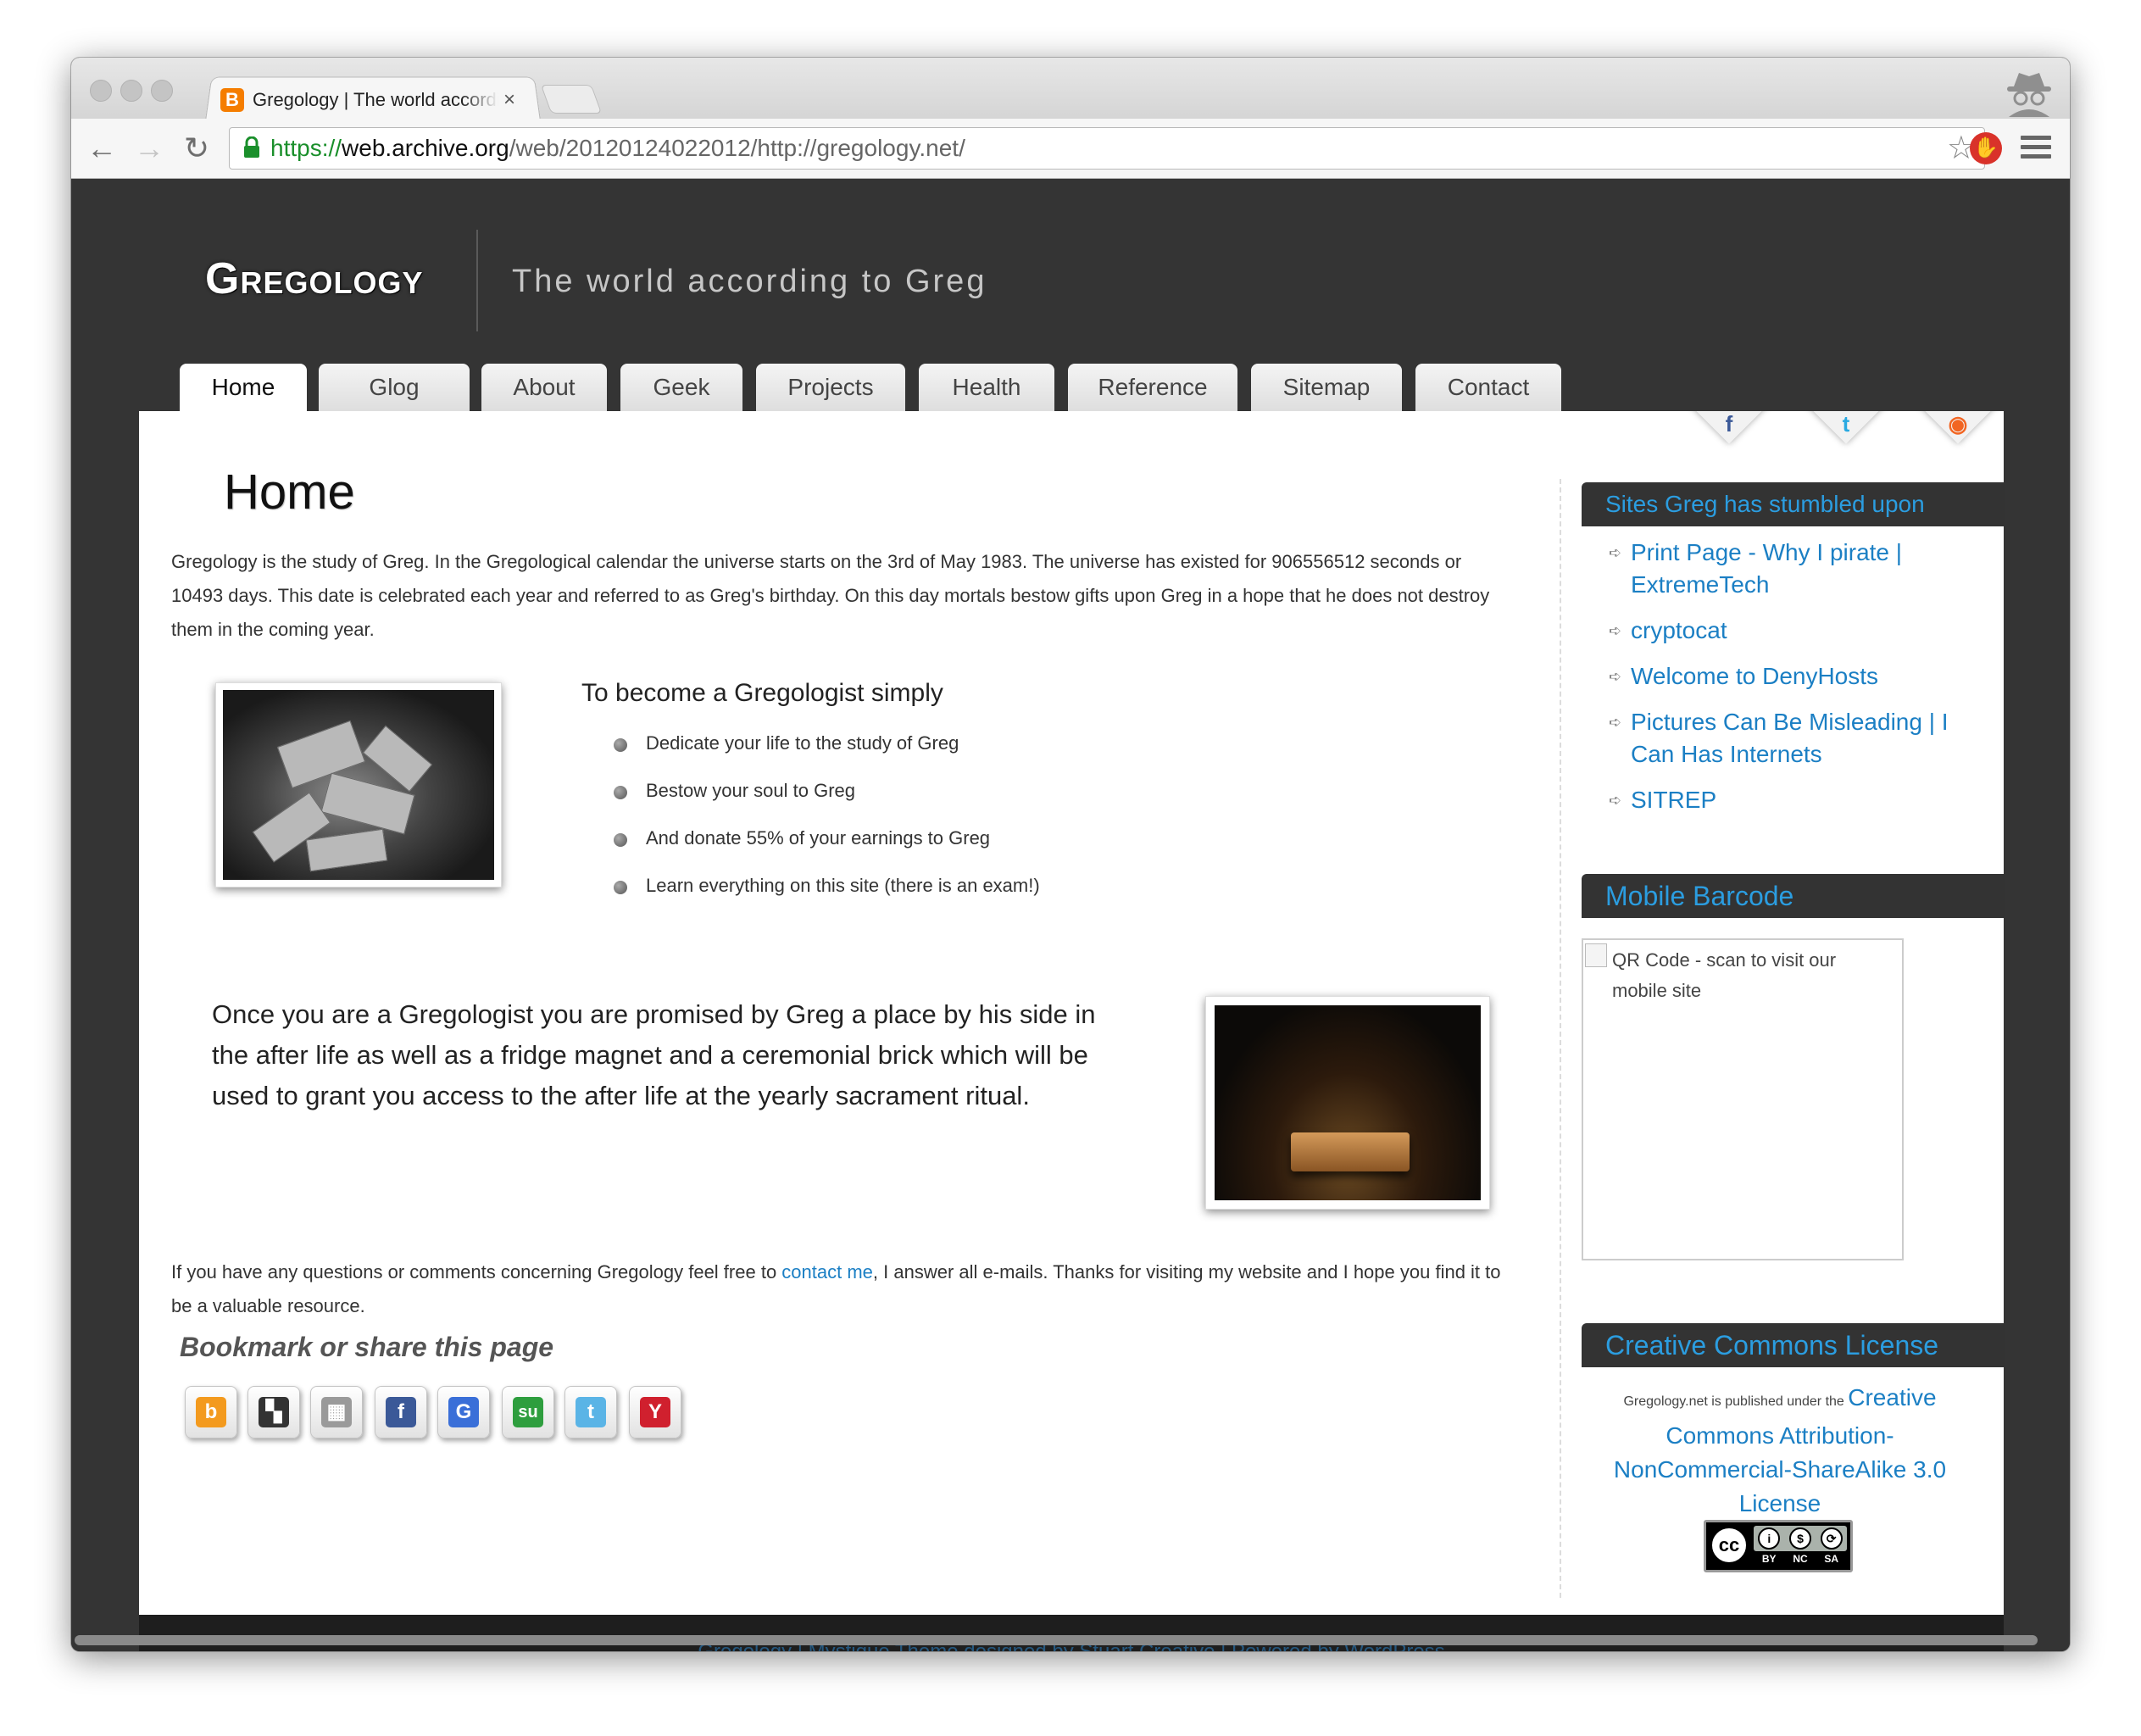  What do you see at coordinates (149, 148) in the screenshot?
I see `forward-button: →` at bounding box center [149, 148].